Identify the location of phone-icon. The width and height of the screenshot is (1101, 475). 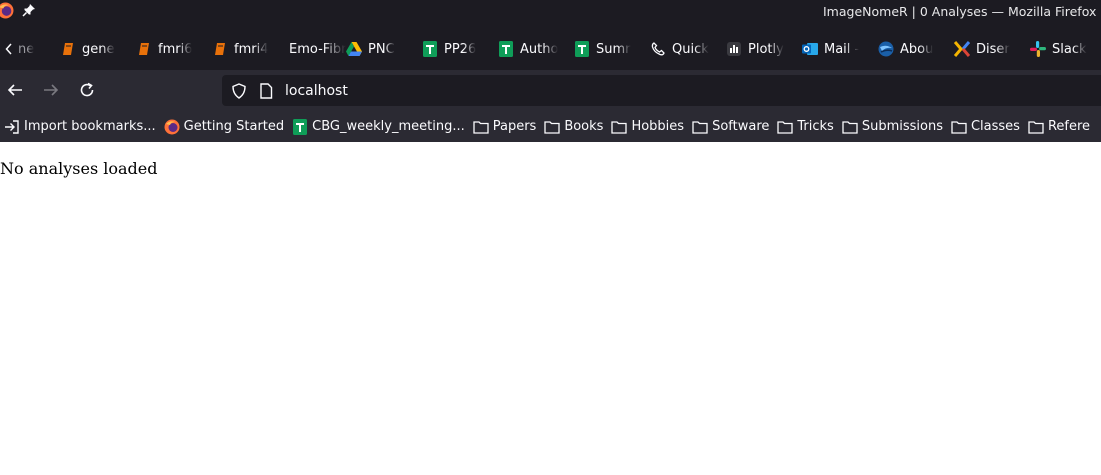
(658, 49).